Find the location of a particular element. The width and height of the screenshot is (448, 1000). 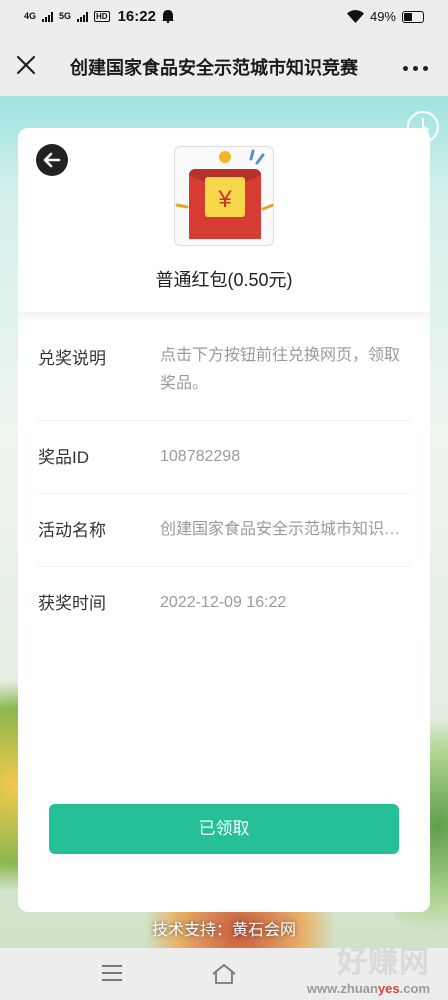

home-icon is located at coordinates (224, 974).